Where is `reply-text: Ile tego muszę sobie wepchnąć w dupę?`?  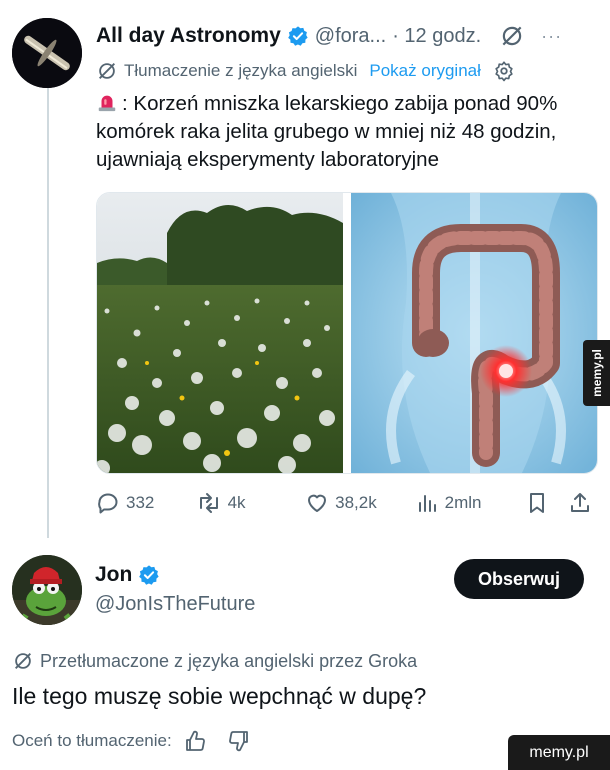 reply-text: Ile tego muszę sobie wepchnąć w dupę? is located at coordinates (219, 696).